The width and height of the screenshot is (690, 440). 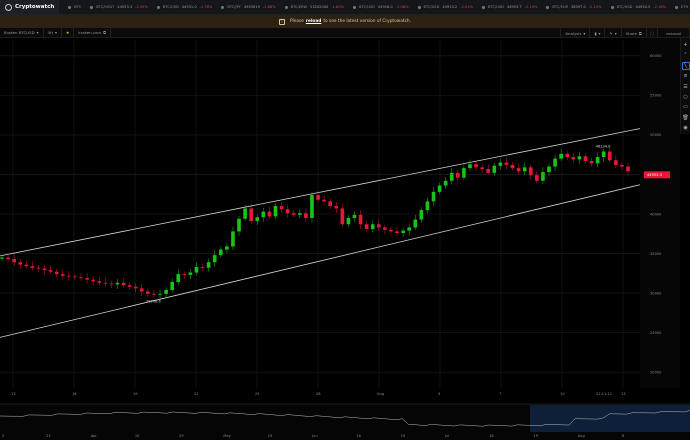 What do you see at coordinates (154, 301) in the screenshot?
I see `price-annotation: 29708.6` at bounding box center [154, 301].